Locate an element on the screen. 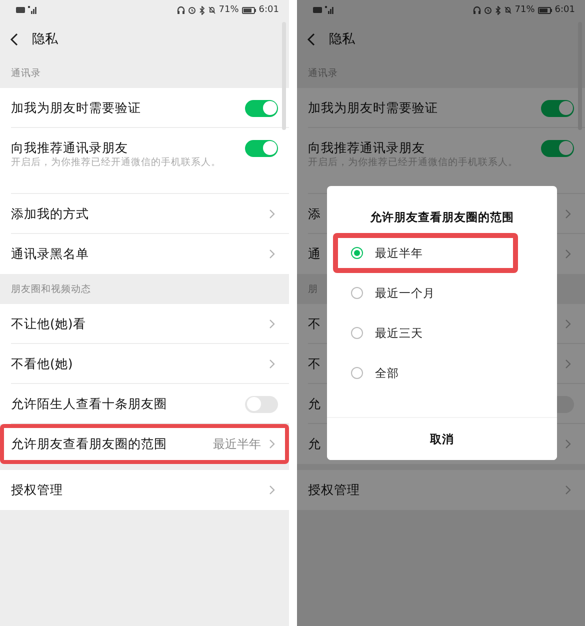 The height and width of the screenshot is (626, 585). row-label: 通讯录黑名单 is located at coordinates (50, 254).